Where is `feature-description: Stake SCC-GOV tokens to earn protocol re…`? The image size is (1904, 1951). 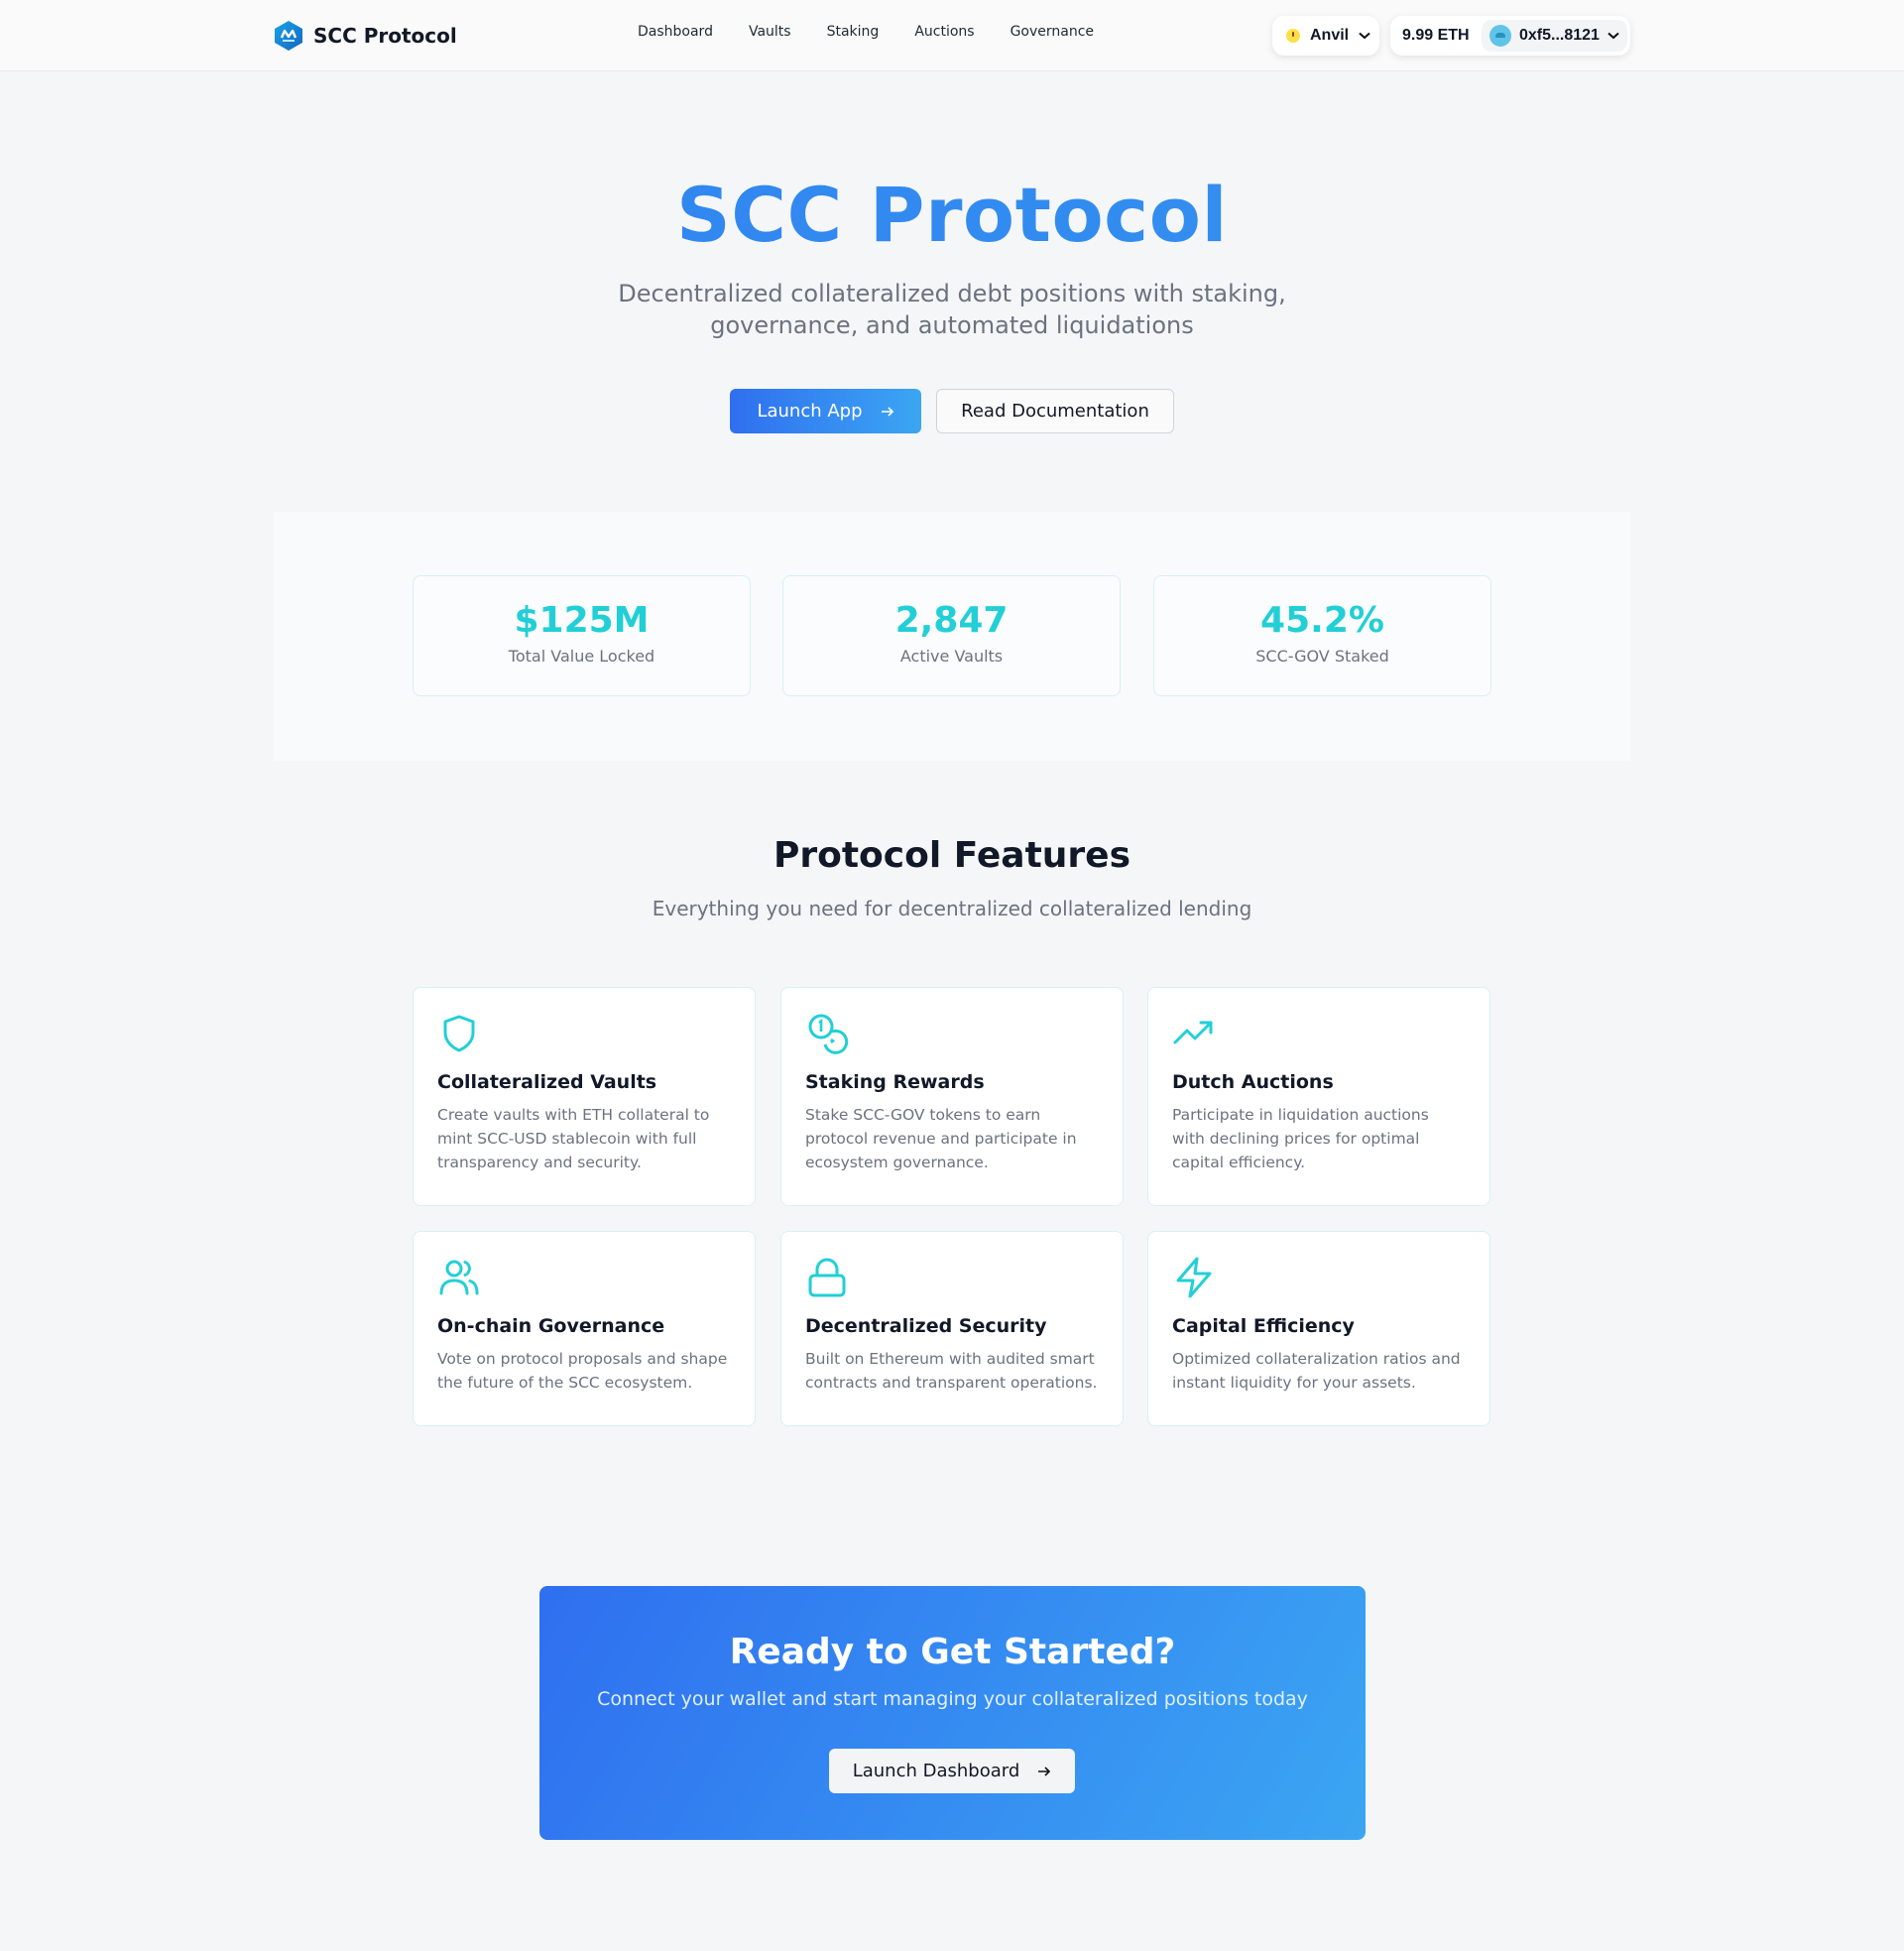 feature-description: Stake SCC-GOV tokens to earn protocol re… is located at coordinates (941, 1138).